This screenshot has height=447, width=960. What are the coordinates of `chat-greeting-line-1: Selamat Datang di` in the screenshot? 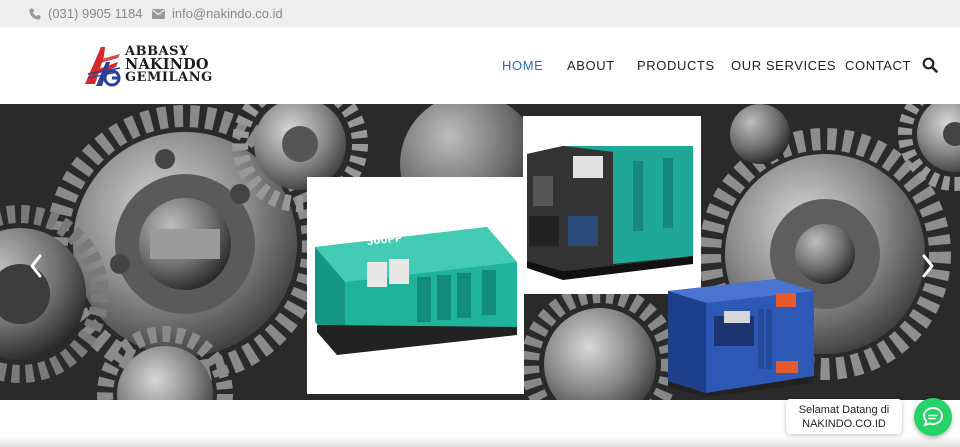 It's located at (844, 410).